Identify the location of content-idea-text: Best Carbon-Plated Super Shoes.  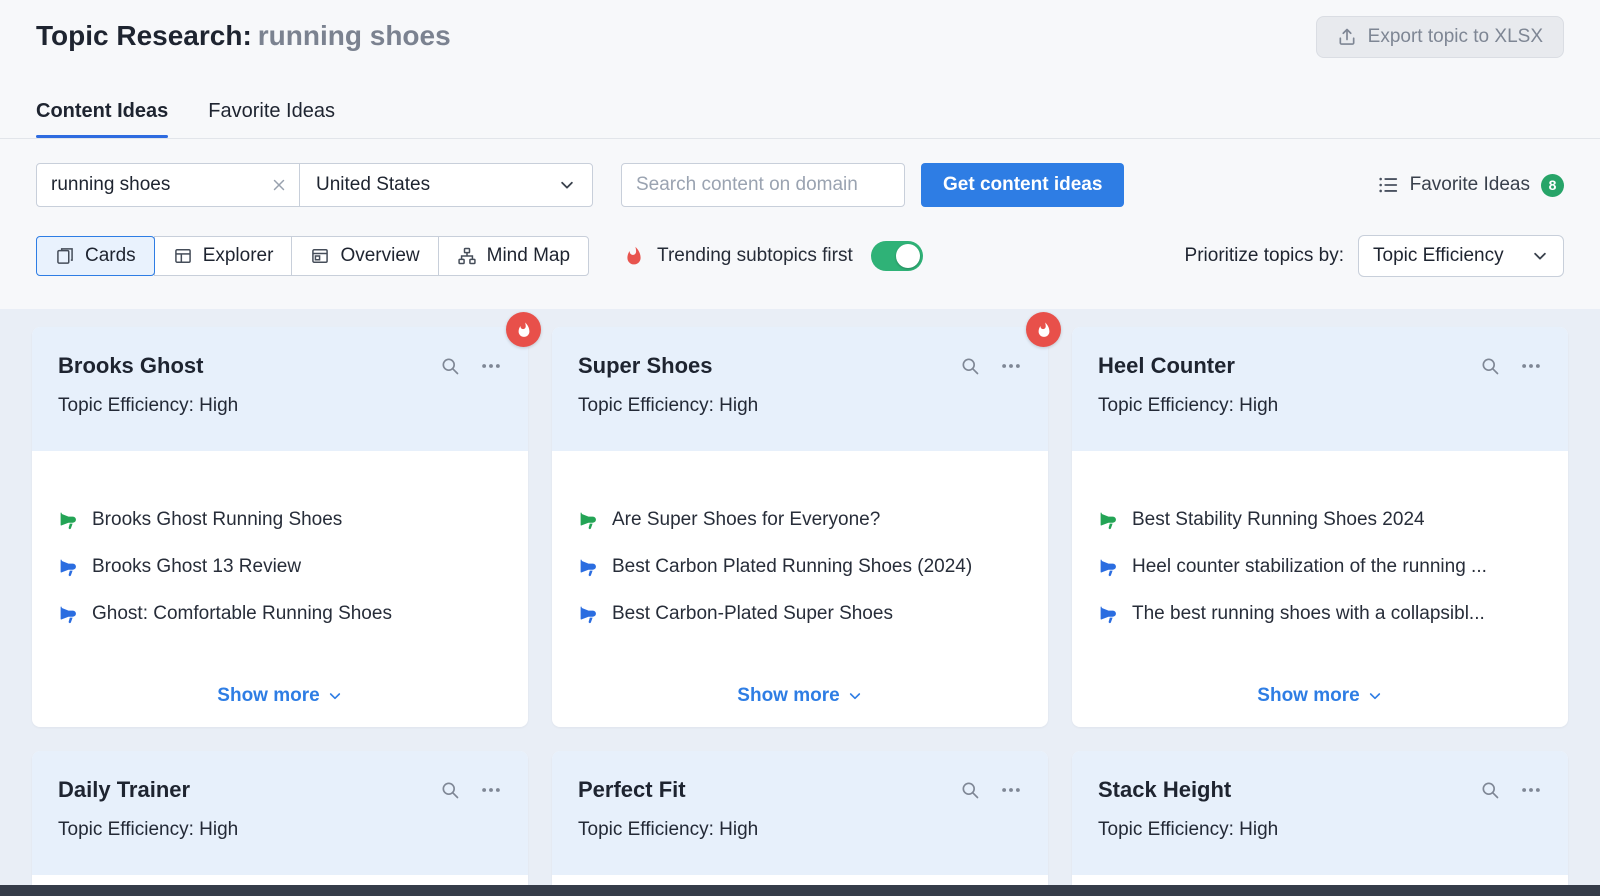
(752, 613).